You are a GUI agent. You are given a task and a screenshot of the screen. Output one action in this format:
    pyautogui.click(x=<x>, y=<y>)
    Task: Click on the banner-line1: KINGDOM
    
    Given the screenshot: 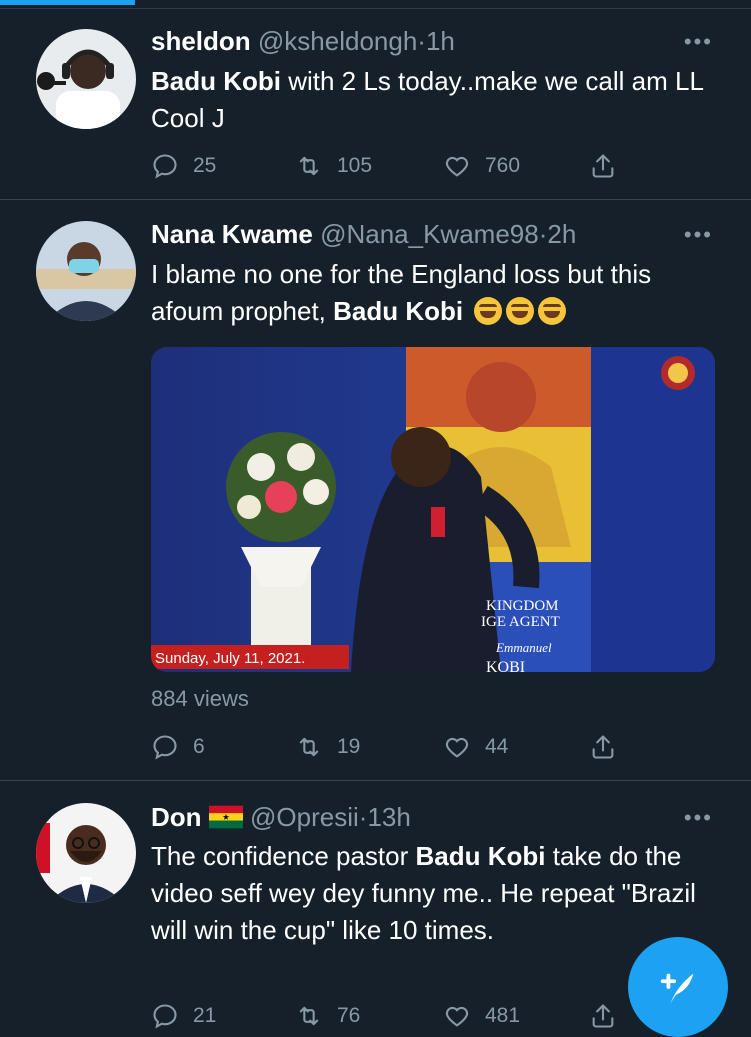 What is the action you would take?
    pyautogui.click(x=522, y=606)
    